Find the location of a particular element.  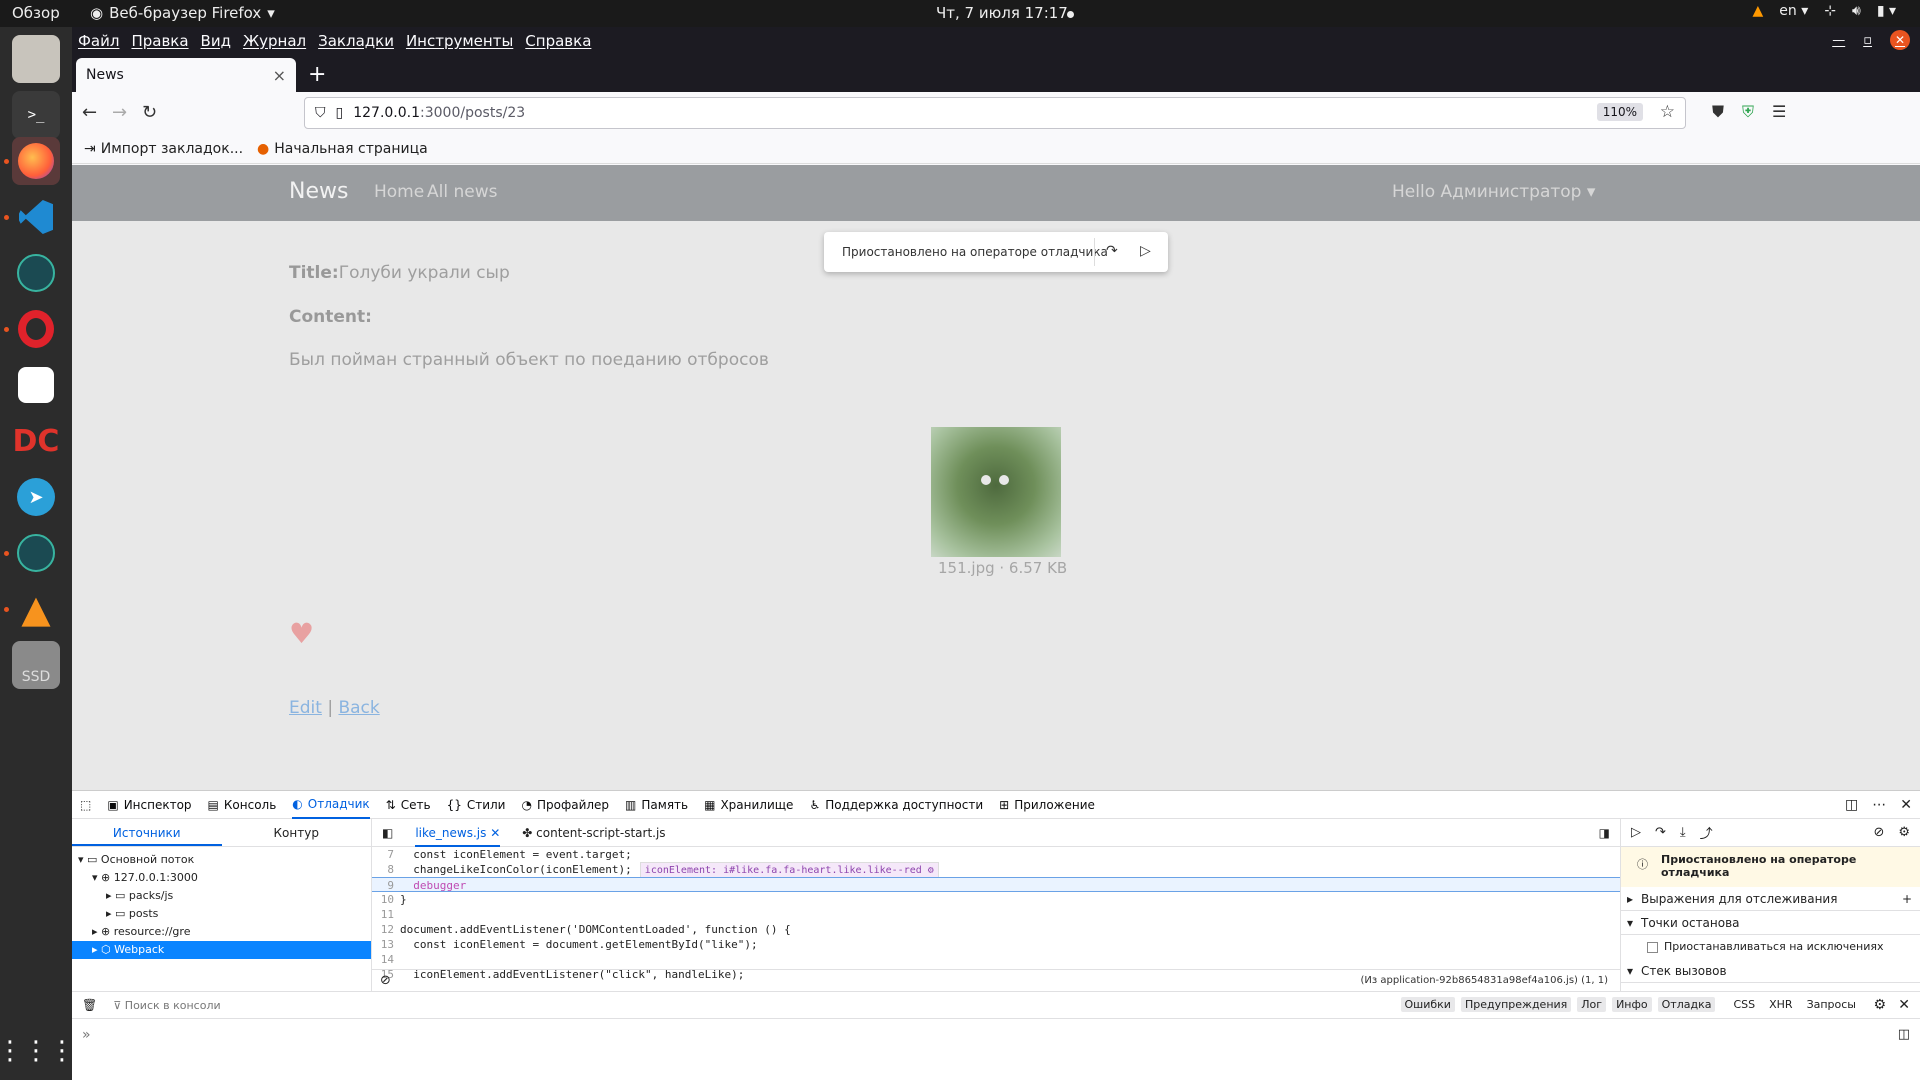

disable-breakpoints-icon: ⊘ is located at coordinates (1878, 832).